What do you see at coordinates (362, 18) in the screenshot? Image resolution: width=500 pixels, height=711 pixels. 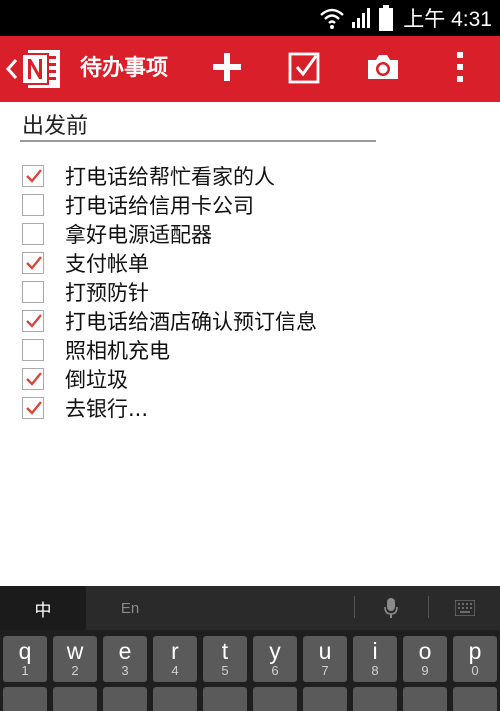 I see `signal-icon` at bounding box center [362, 18].